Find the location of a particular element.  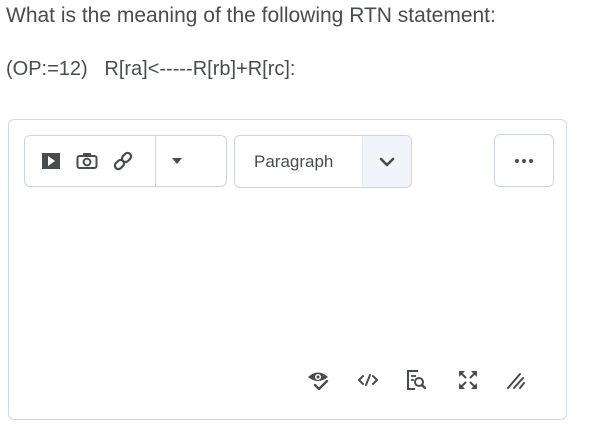

preview-icon is located at coordinates (416, 380).